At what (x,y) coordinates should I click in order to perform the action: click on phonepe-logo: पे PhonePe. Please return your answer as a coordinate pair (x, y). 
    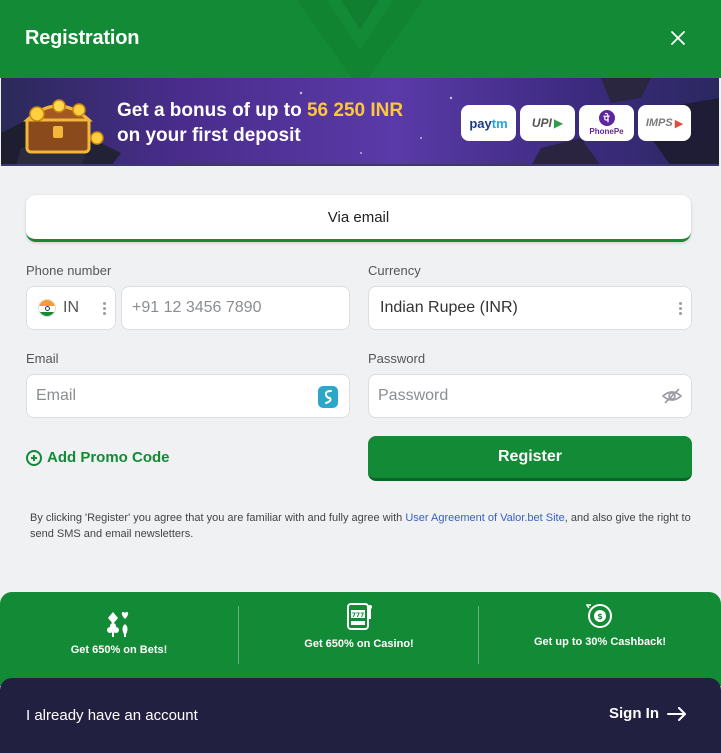
    Looking at the image, I should click on (606, 123).